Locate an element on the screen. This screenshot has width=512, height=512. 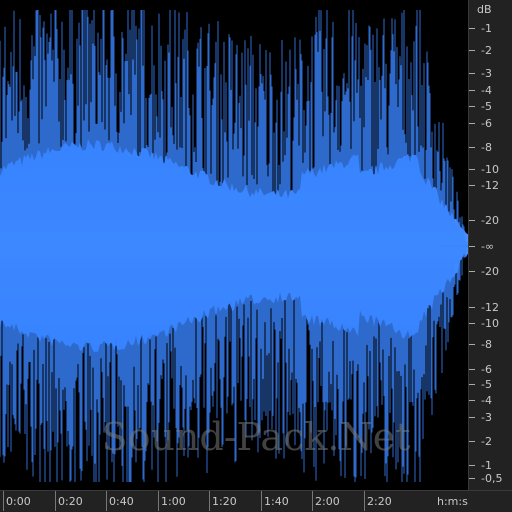
time-unit-label: h:m:s is located at coordinates (452, 501).